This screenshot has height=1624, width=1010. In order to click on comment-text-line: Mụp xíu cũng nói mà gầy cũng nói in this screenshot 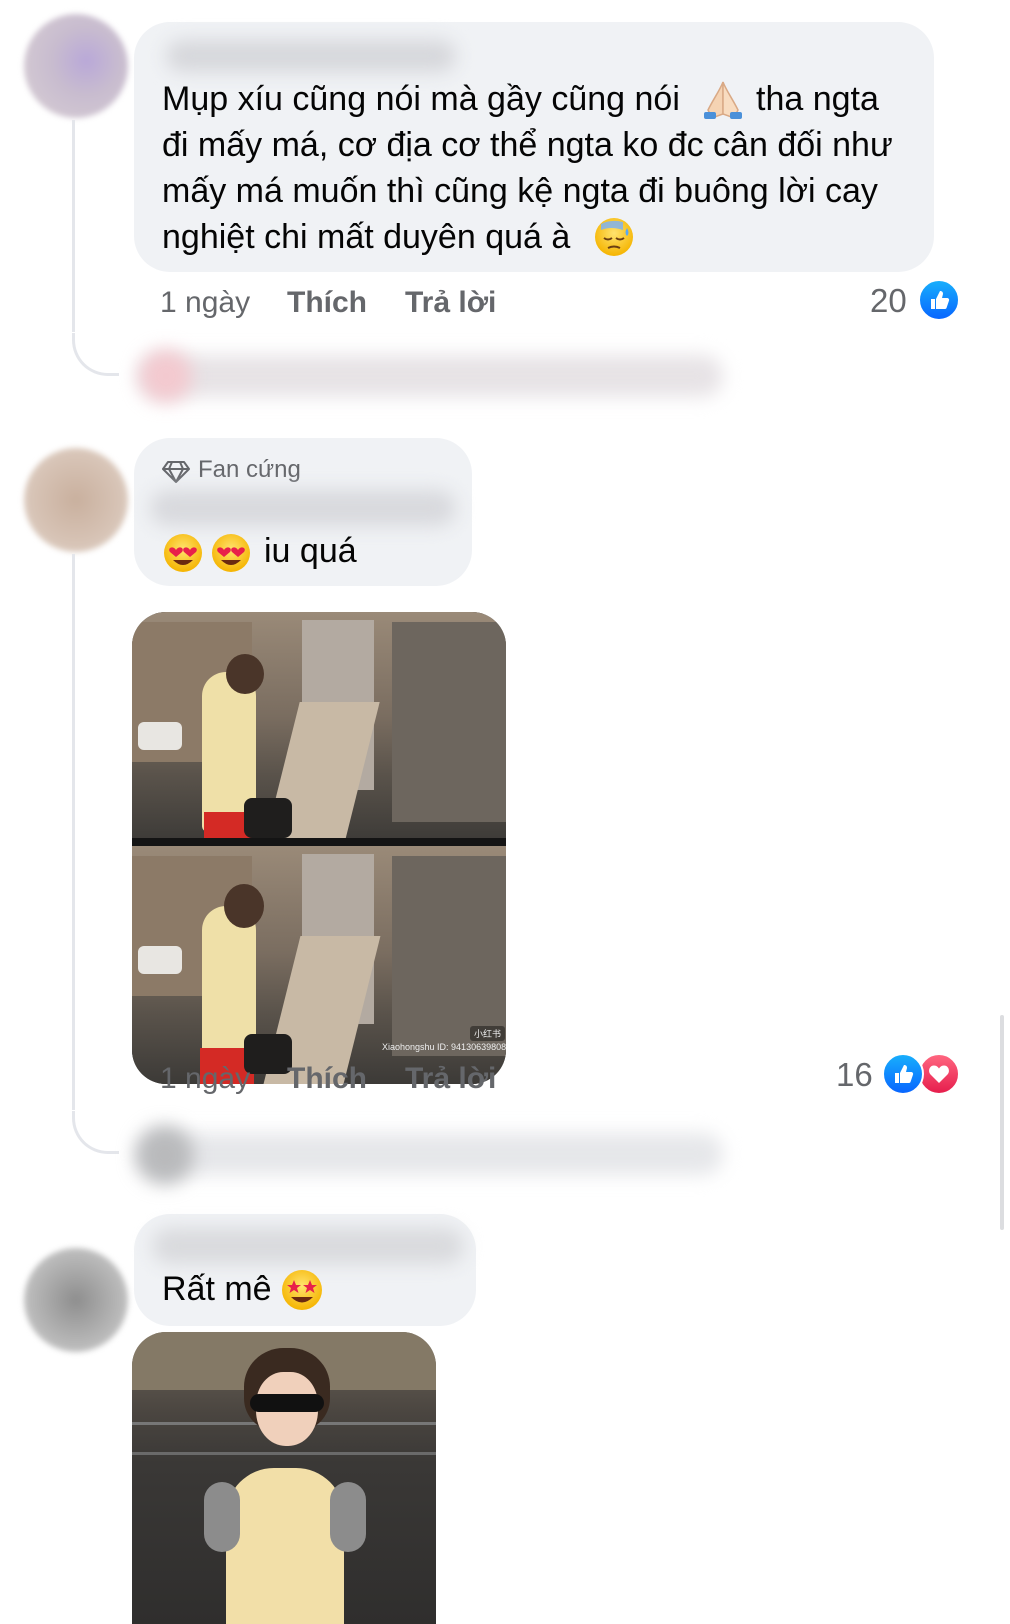, I will do `click(421, 99)`.